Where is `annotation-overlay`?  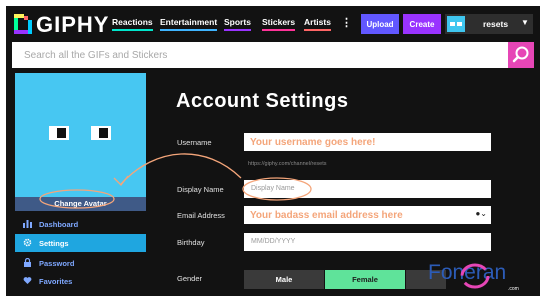
annotation-overlay is located at coordinates (175, 181).